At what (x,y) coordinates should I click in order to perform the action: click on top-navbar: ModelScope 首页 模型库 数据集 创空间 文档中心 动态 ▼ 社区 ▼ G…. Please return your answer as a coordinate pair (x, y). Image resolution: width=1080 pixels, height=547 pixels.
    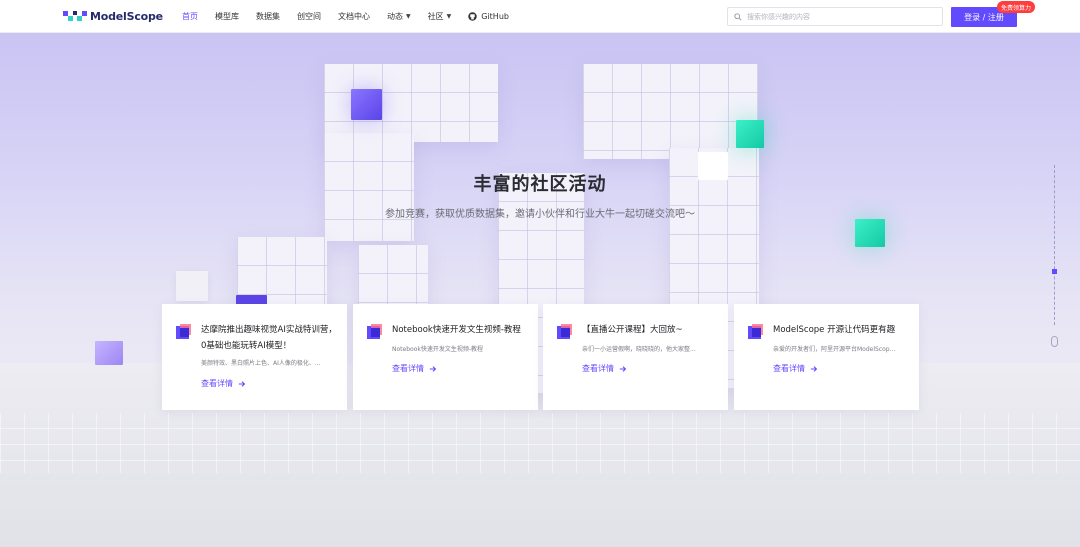
    Looking at the image, I should click on (540, 16).